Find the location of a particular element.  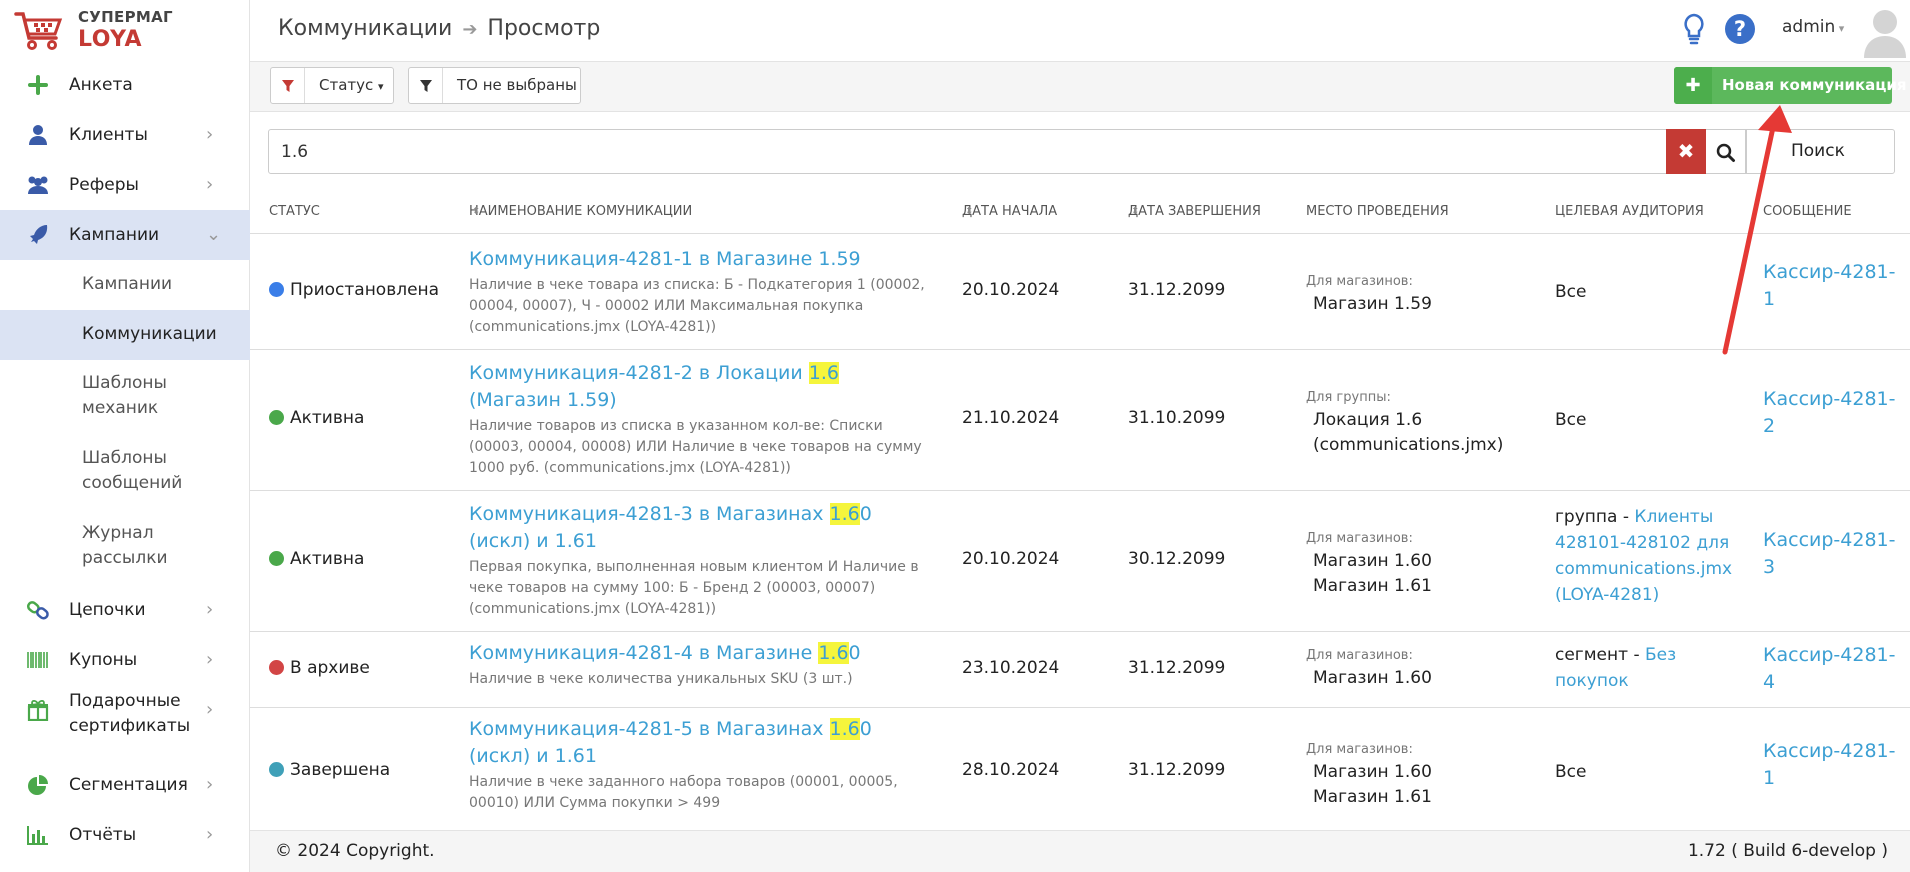

new-communication-label: Новая коммуникация is located at coordinates (1814, 85).